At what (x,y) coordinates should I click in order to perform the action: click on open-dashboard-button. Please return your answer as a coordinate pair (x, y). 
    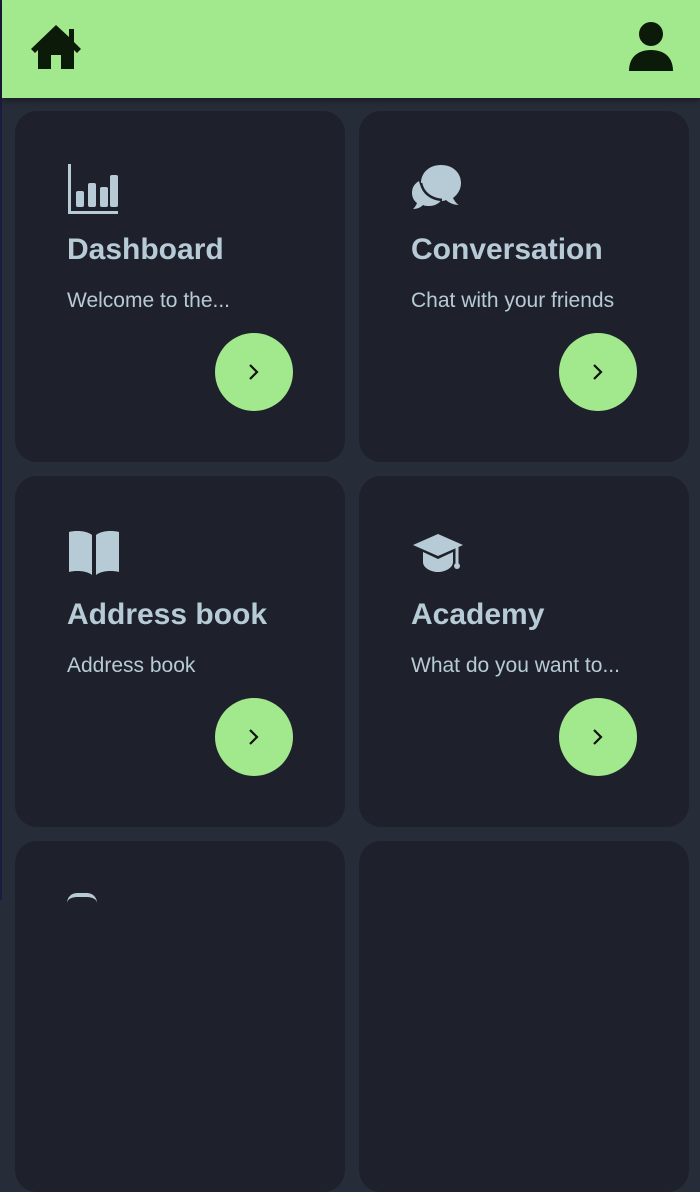
    Looking at the image, I should click on (254, 372).